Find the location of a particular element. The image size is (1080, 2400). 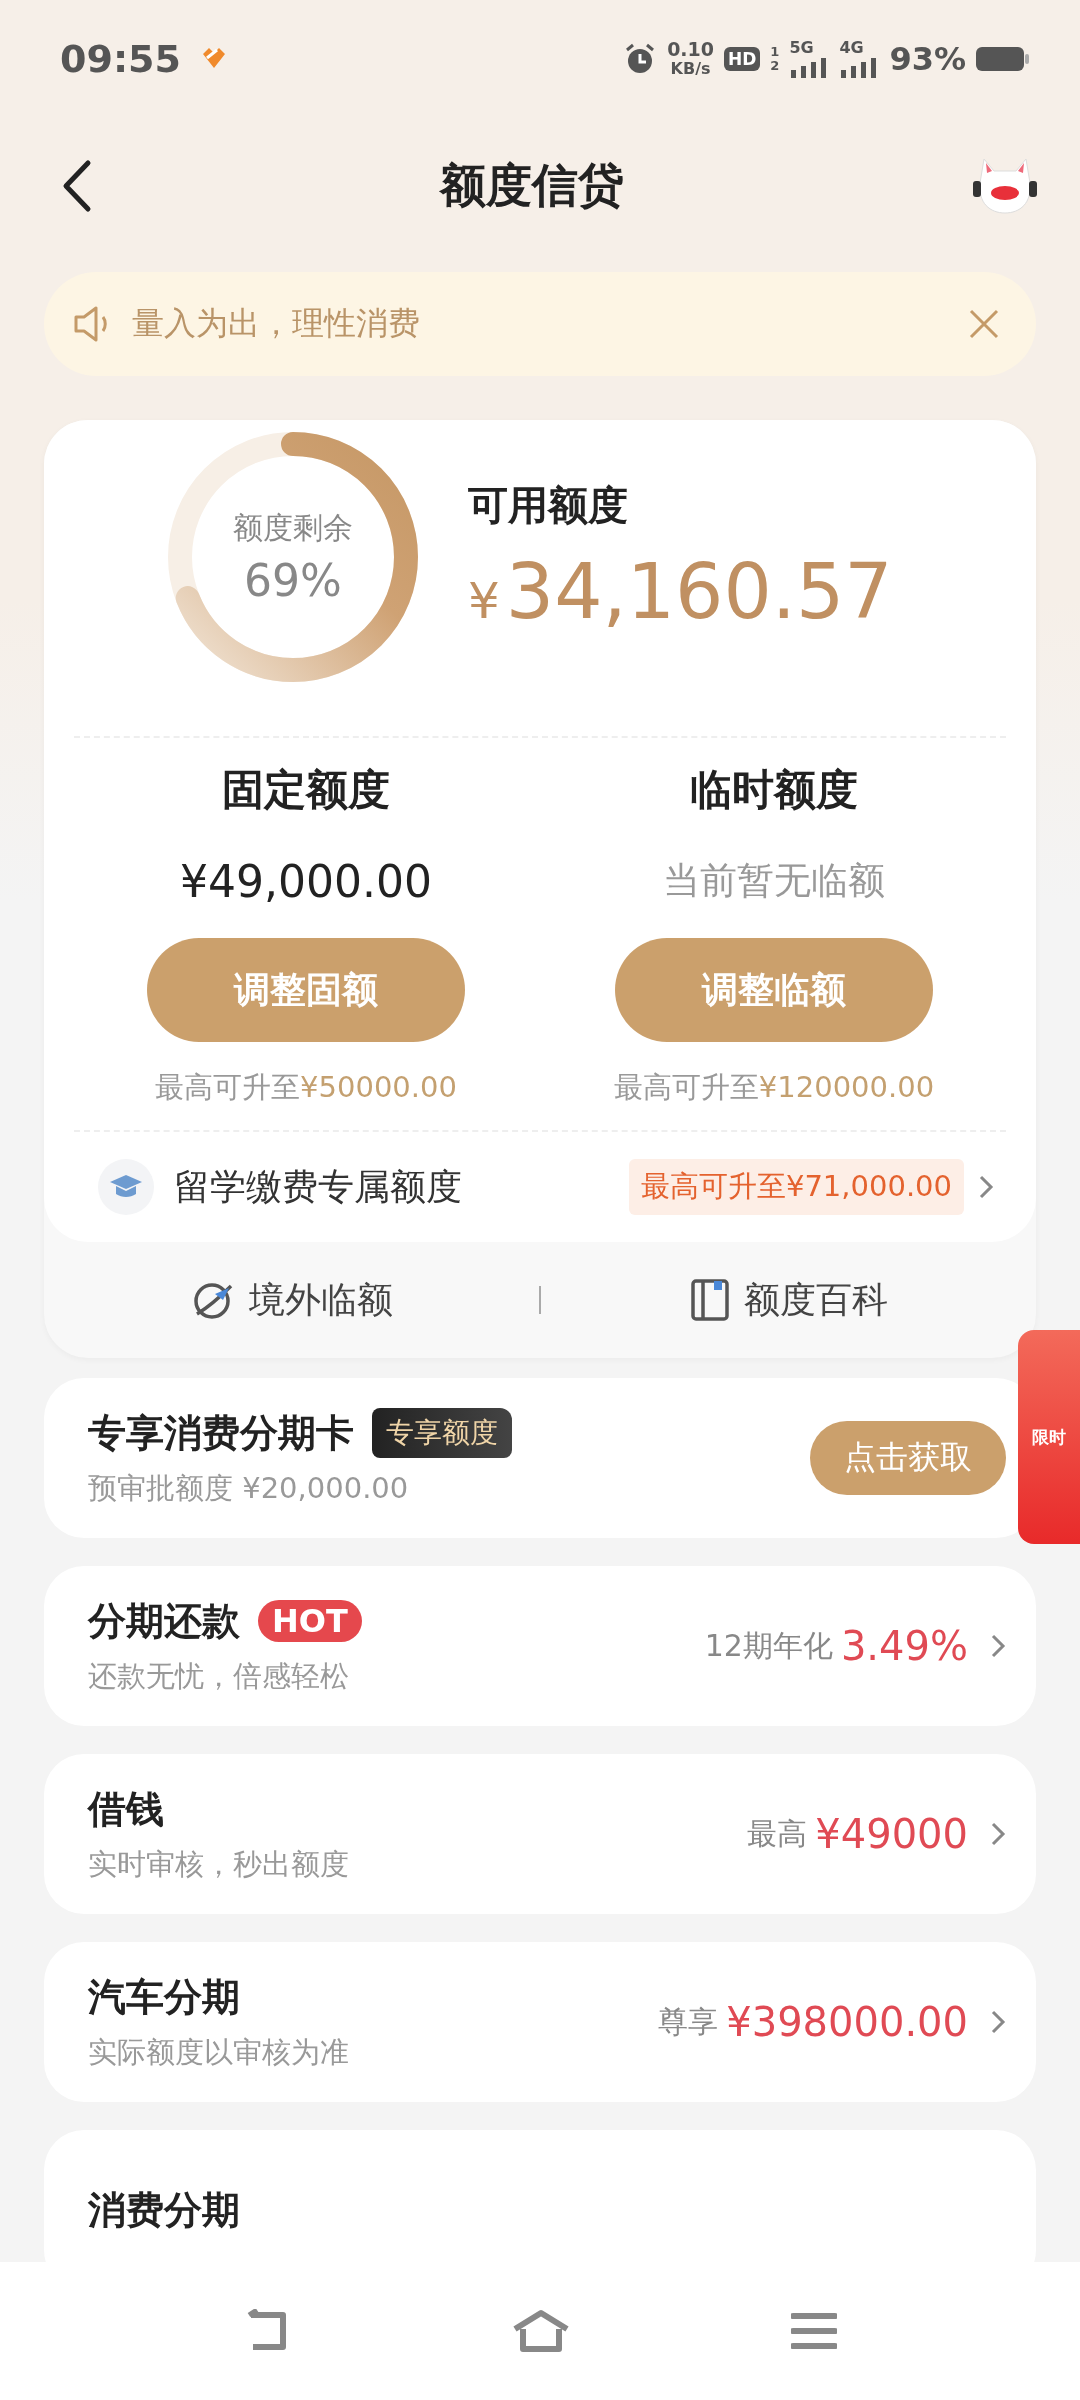

product-title: 汽车分期 is located at coordinates (164, 1997).